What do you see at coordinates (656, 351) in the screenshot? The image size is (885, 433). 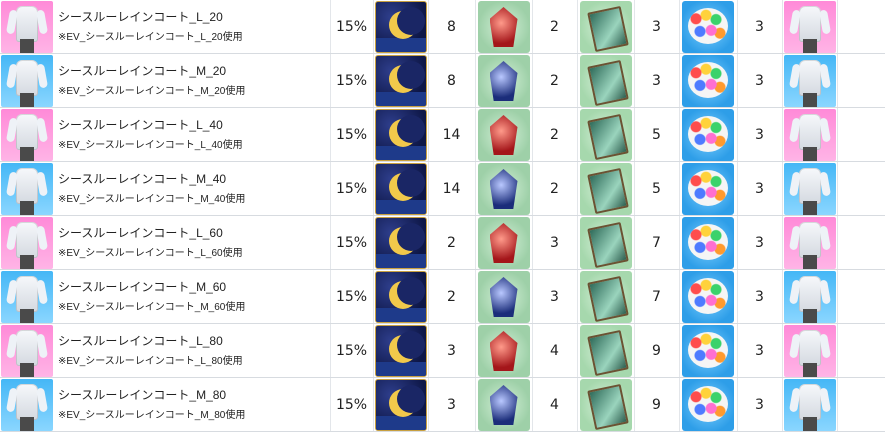 I see `card-qty-value: 9` at bounding box center [656, 351].